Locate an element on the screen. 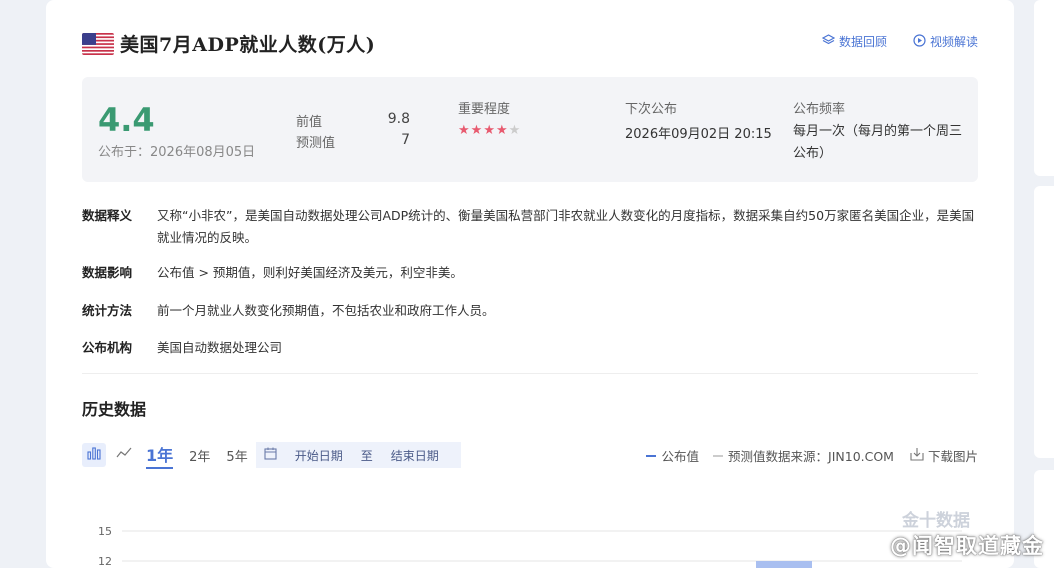 The height and width of the screenshot is (568, 1054). range-2y: 2年 is located at coordinates (199, 455).